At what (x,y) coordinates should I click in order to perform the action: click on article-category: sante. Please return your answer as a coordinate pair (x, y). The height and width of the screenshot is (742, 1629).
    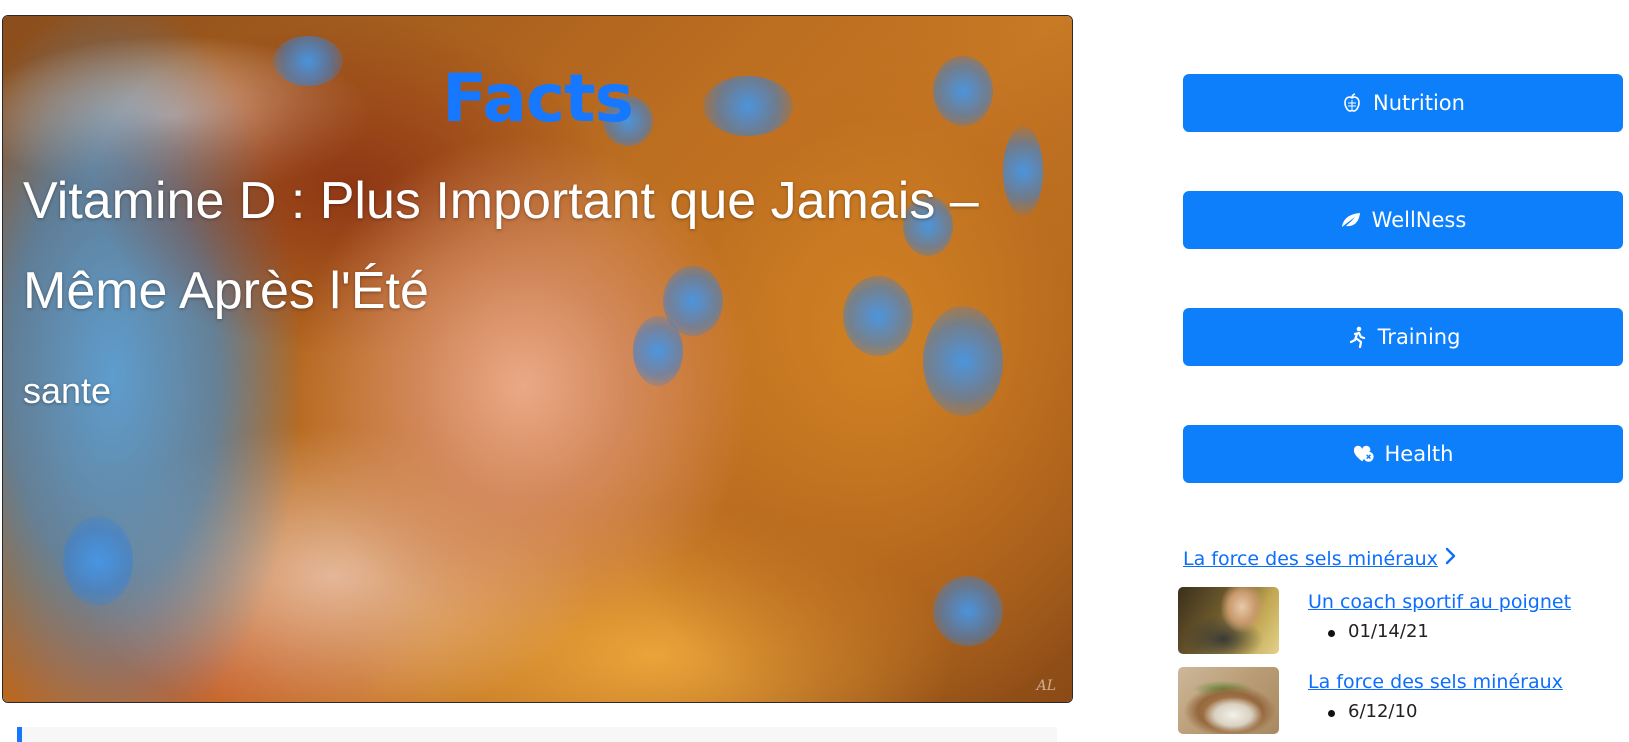
    Looking at the image, I should click on (67, 391).